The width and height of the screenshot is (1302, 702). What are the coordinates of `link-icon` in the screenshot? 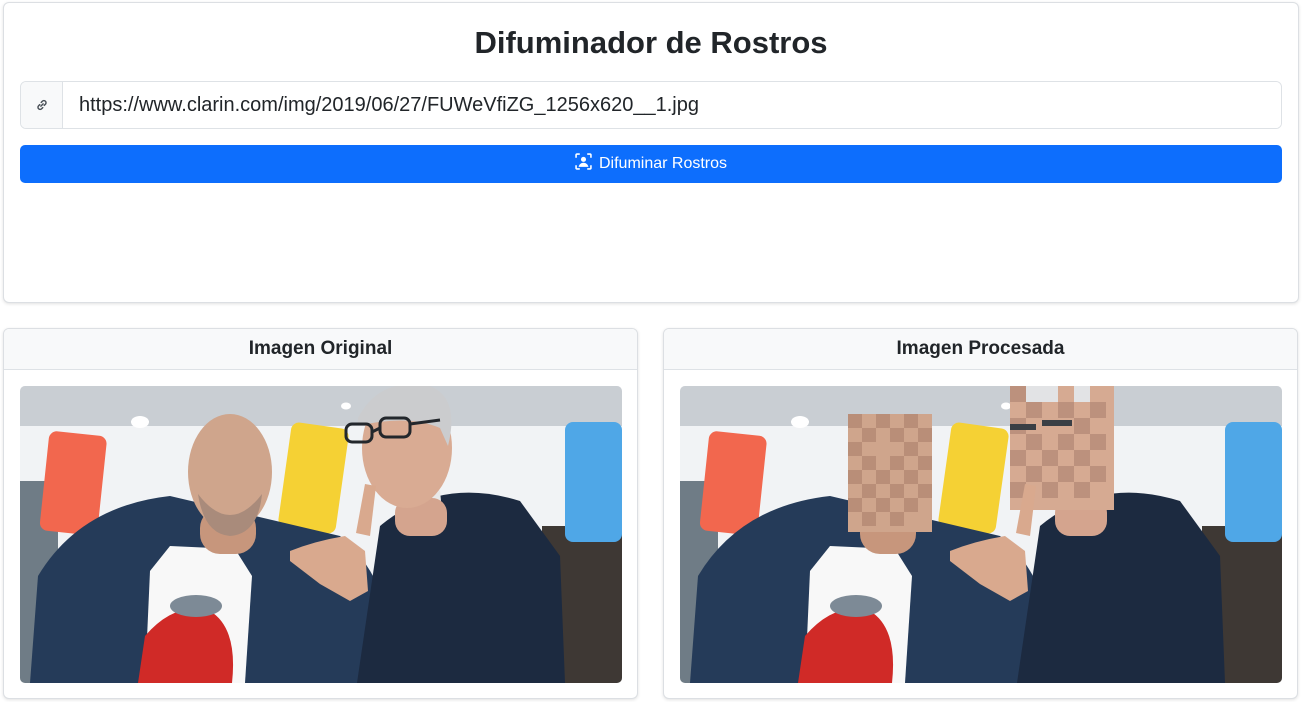 It's located at (42, 105).